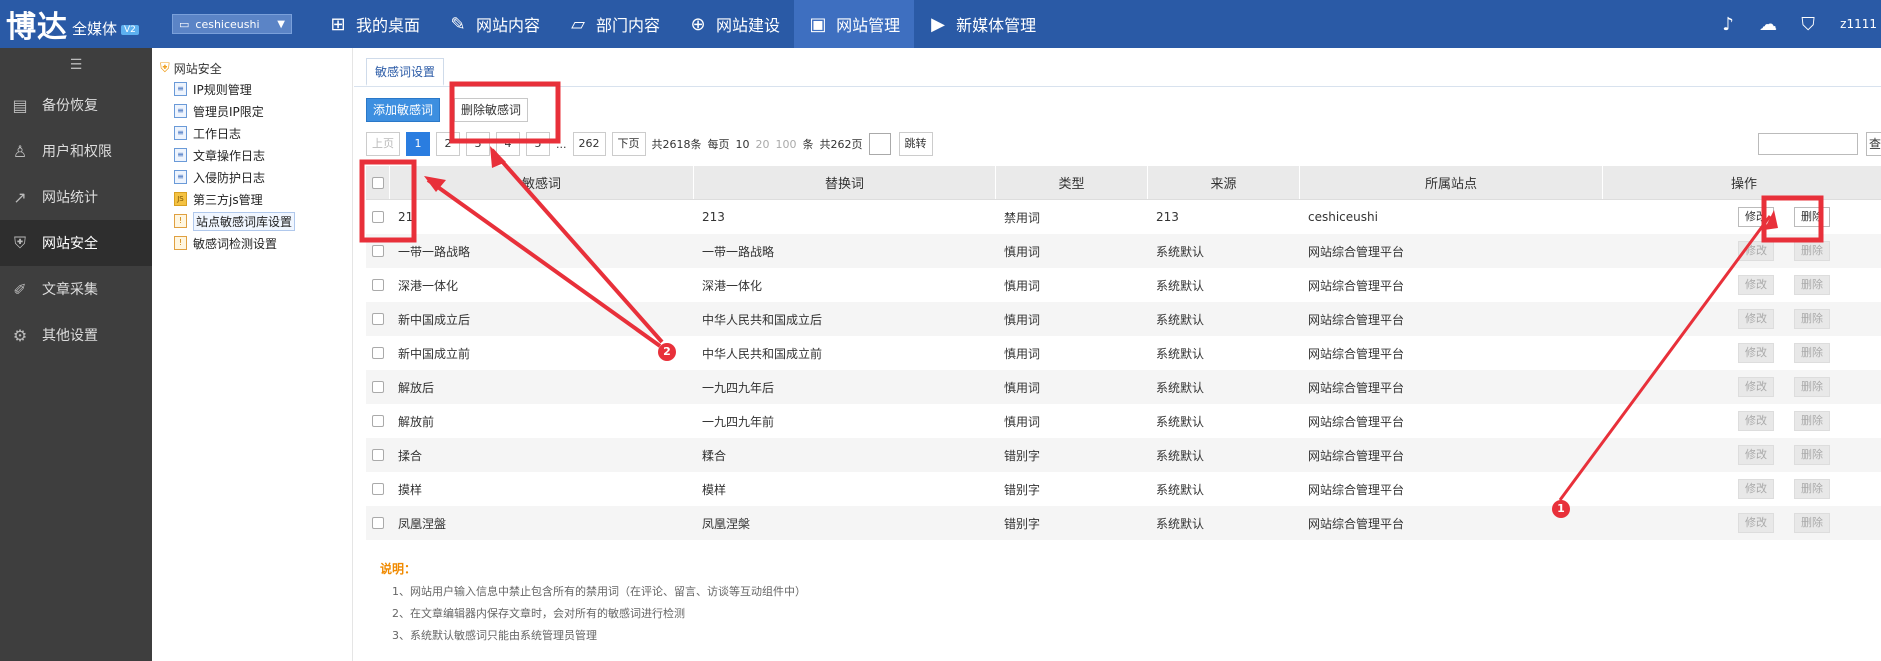 Image resolution: width=1881 pixels, height=661 pixels. Describe the element at coordinates (915, 144) in the screenshot. I see `jump-button: 跳转` at that location.